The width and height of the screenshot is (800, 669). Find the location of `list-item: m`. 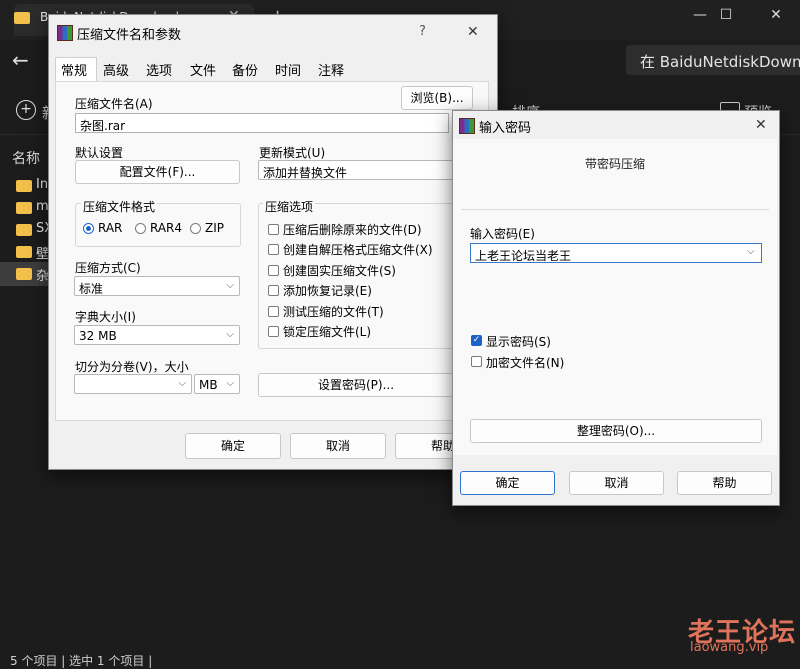

list-item: m is located at coordinates (24, 208).